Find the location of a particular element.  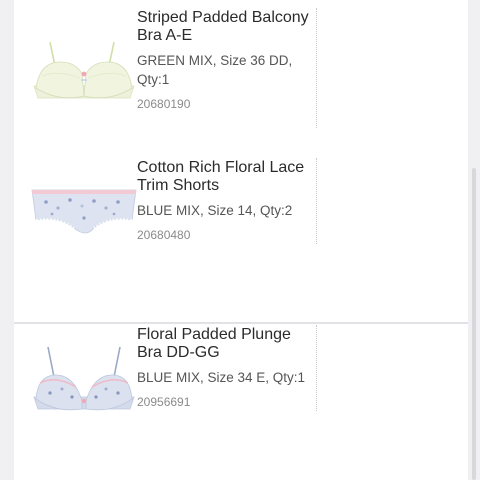

product-sku: 20680480 is located at coordinates (164, 235).